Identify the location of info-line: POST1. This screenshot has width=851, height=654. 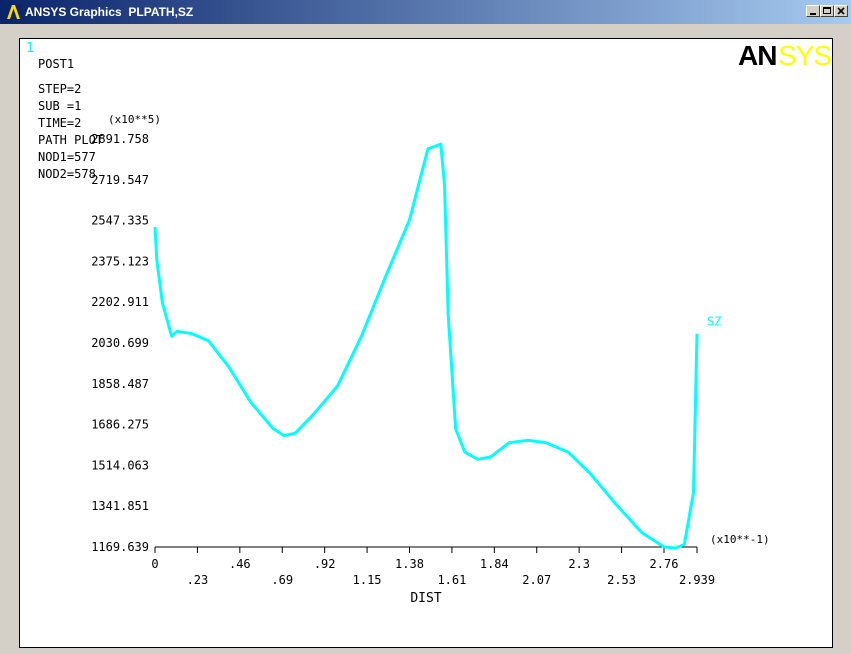
(56, 64).